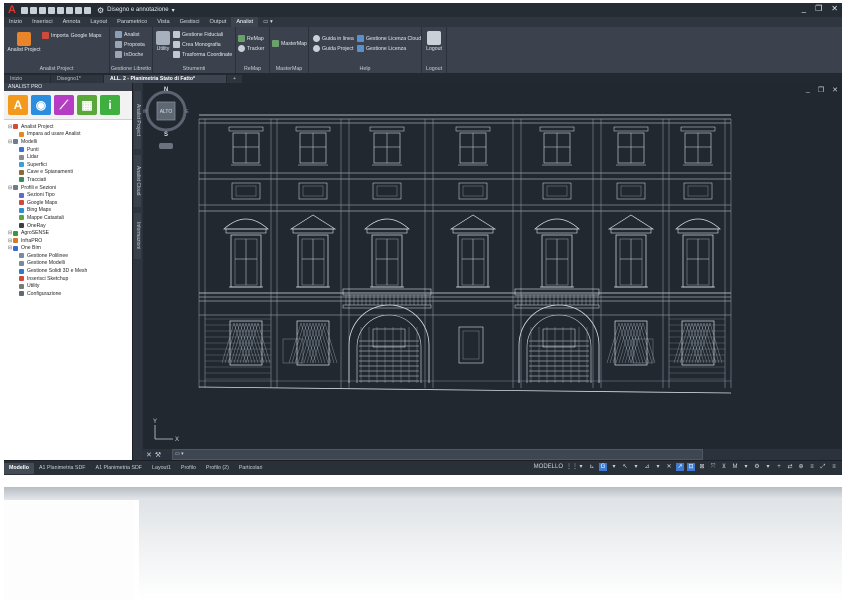  I want to click on status-toggle-9-icon: ✕, so click(669, 467).